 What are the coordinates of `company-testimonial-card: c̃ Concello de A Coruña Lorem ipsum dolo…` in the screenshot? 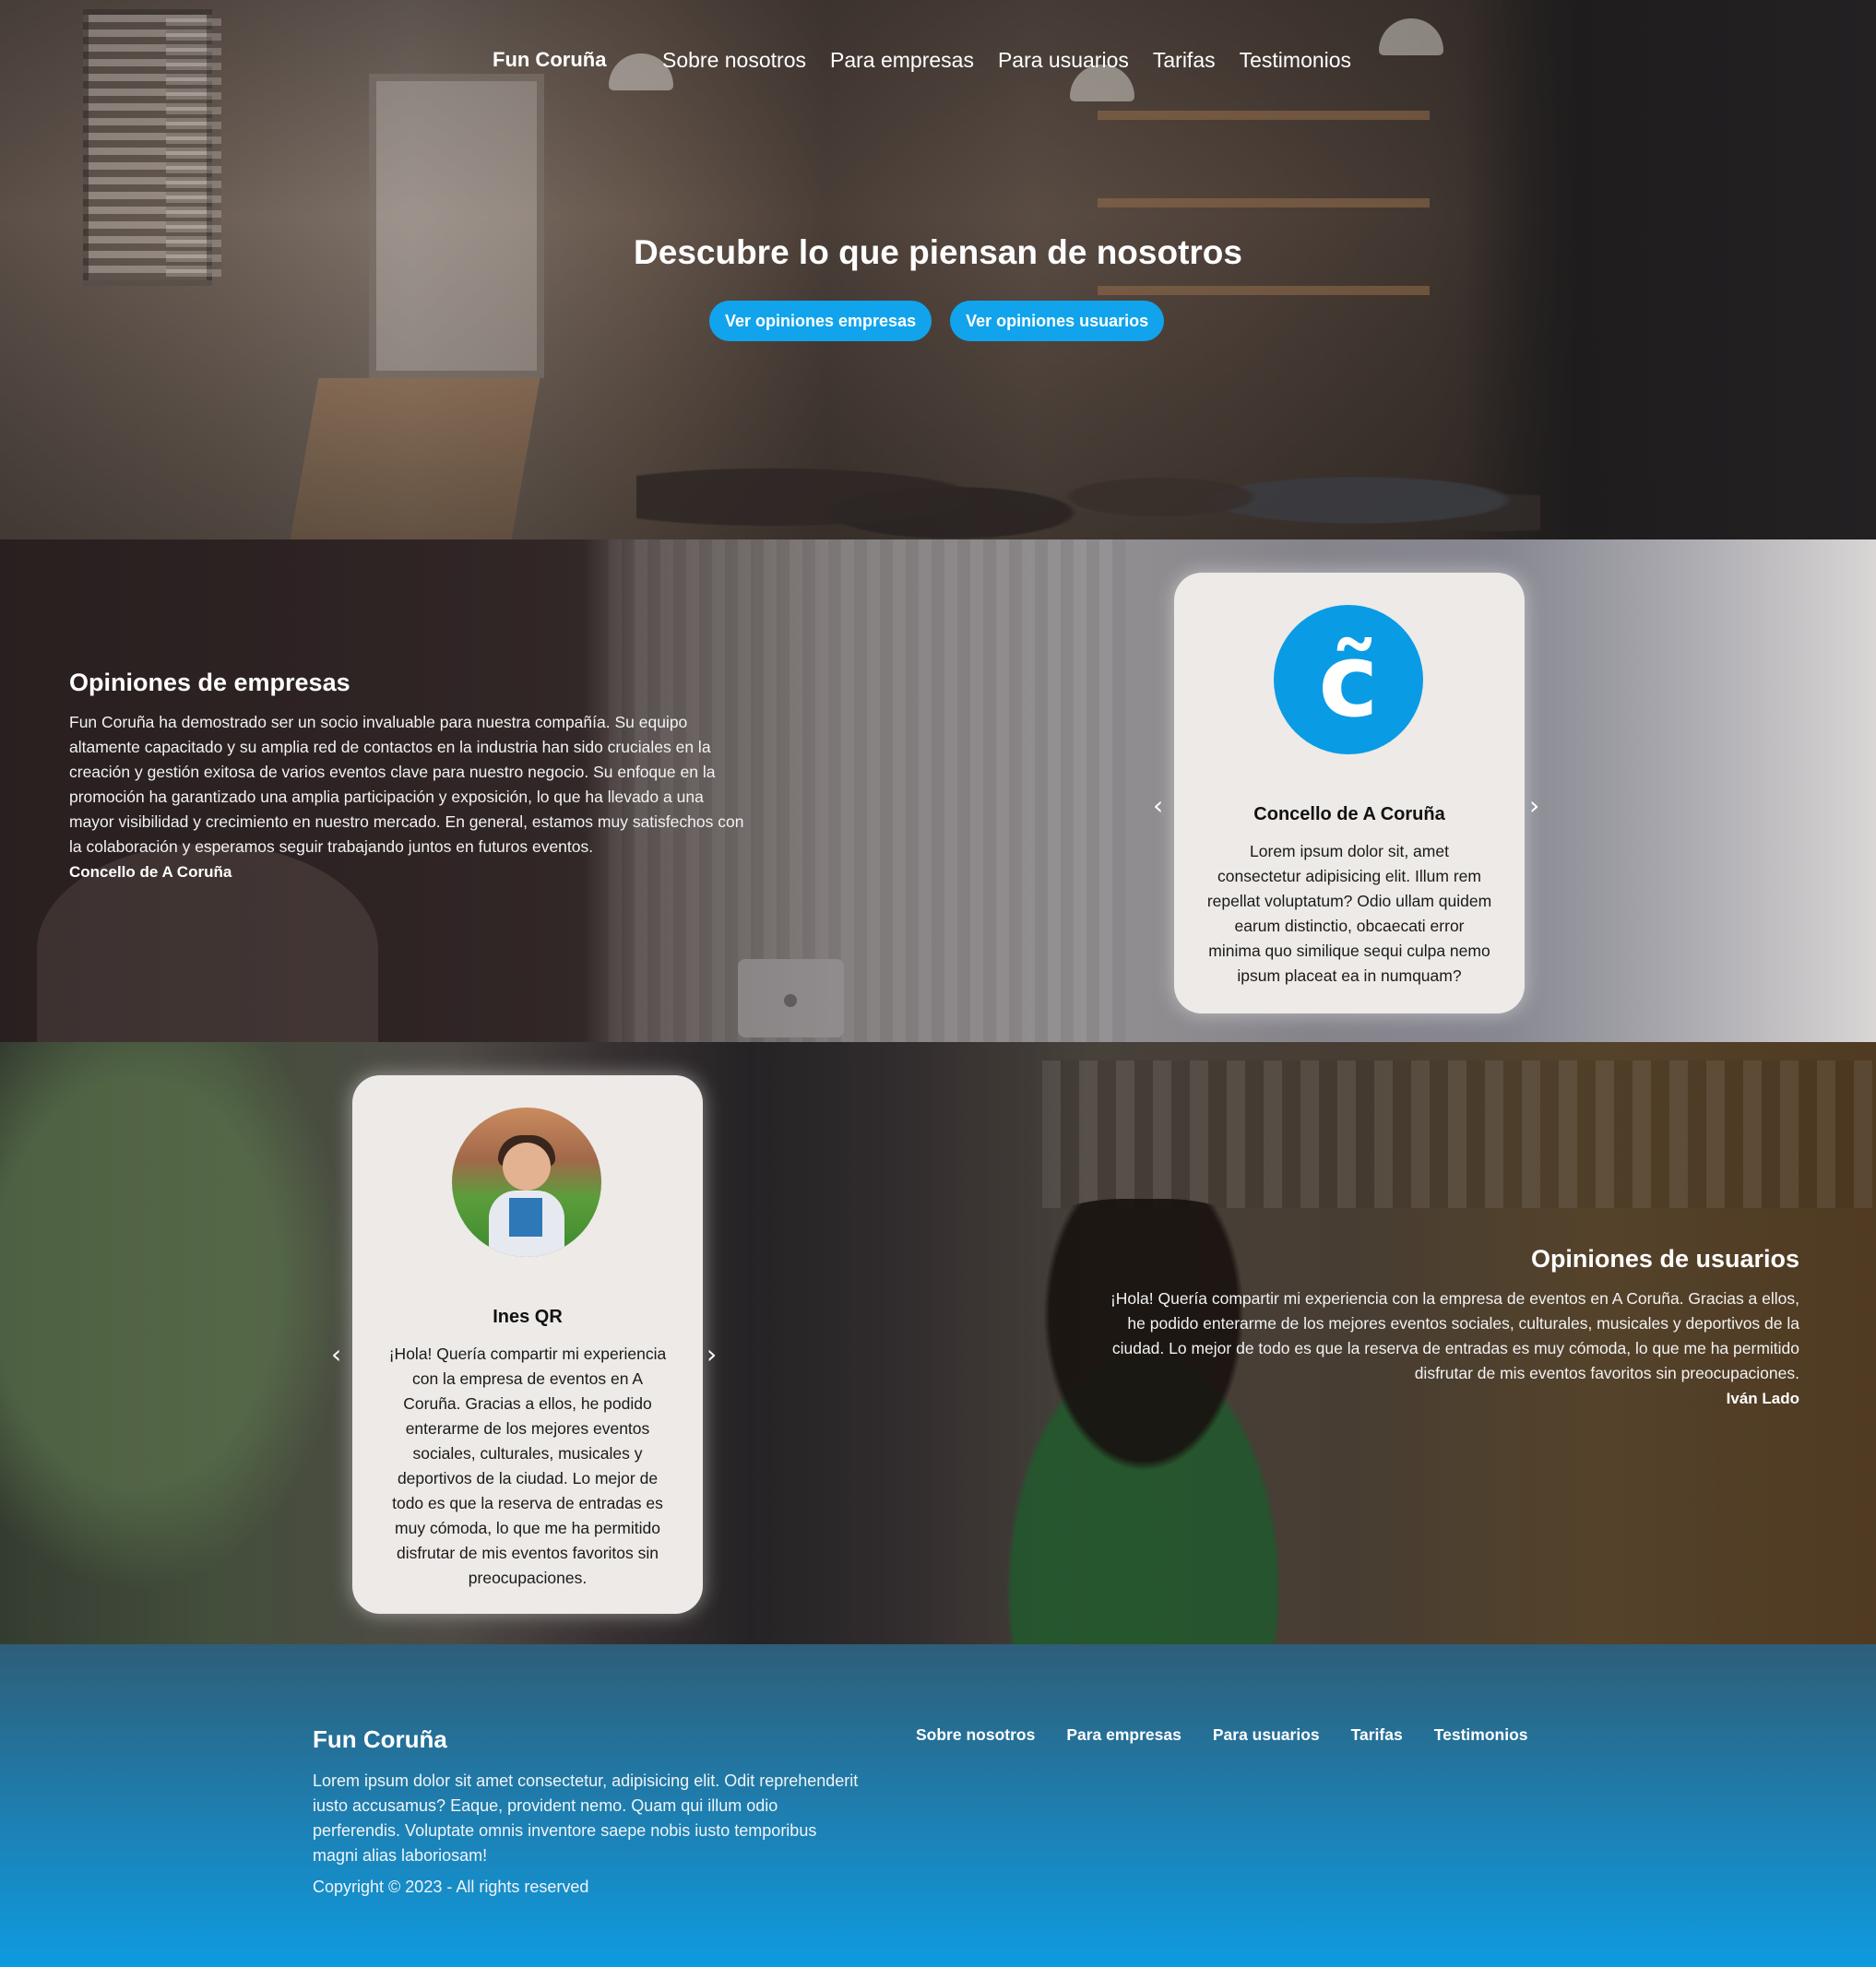 It's located at (1350, 793).